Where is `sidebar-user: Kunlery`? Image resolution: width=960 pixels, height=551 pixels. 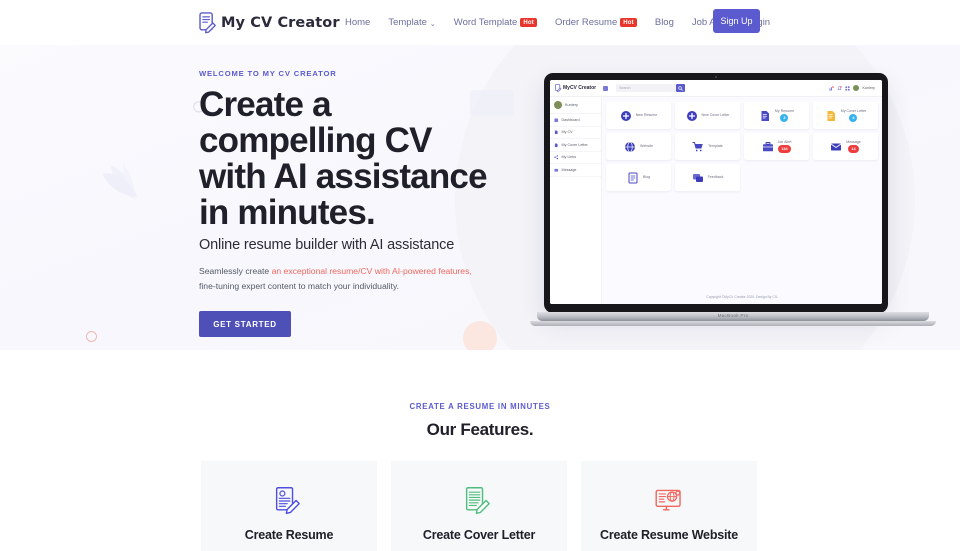 sidebar-user: Kunlery is located at coordinates (575, 105).